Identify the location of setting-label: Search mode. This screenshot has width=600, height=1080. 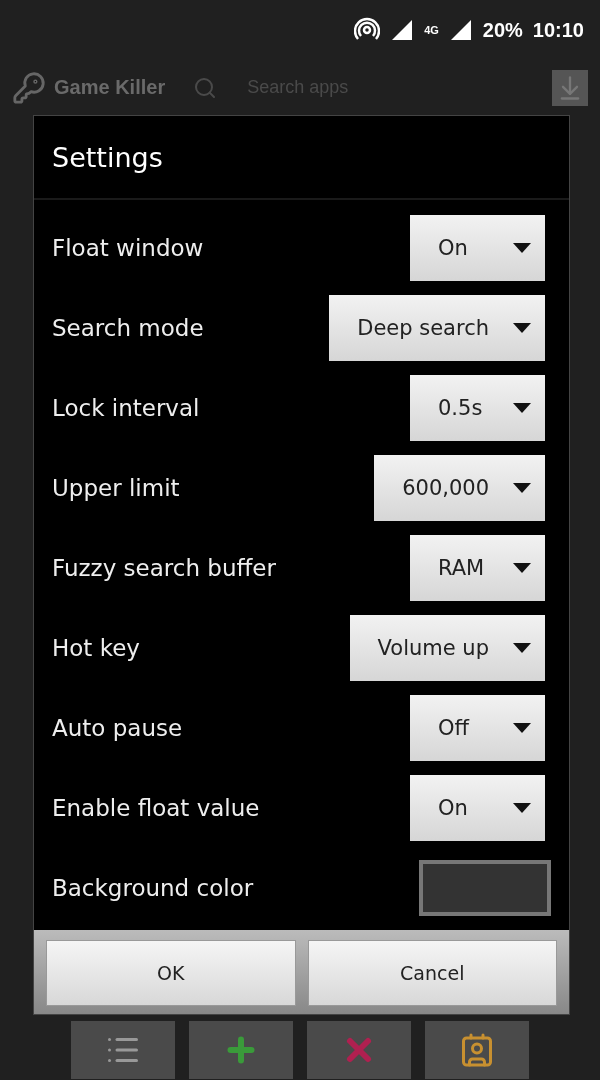
(128, 328).